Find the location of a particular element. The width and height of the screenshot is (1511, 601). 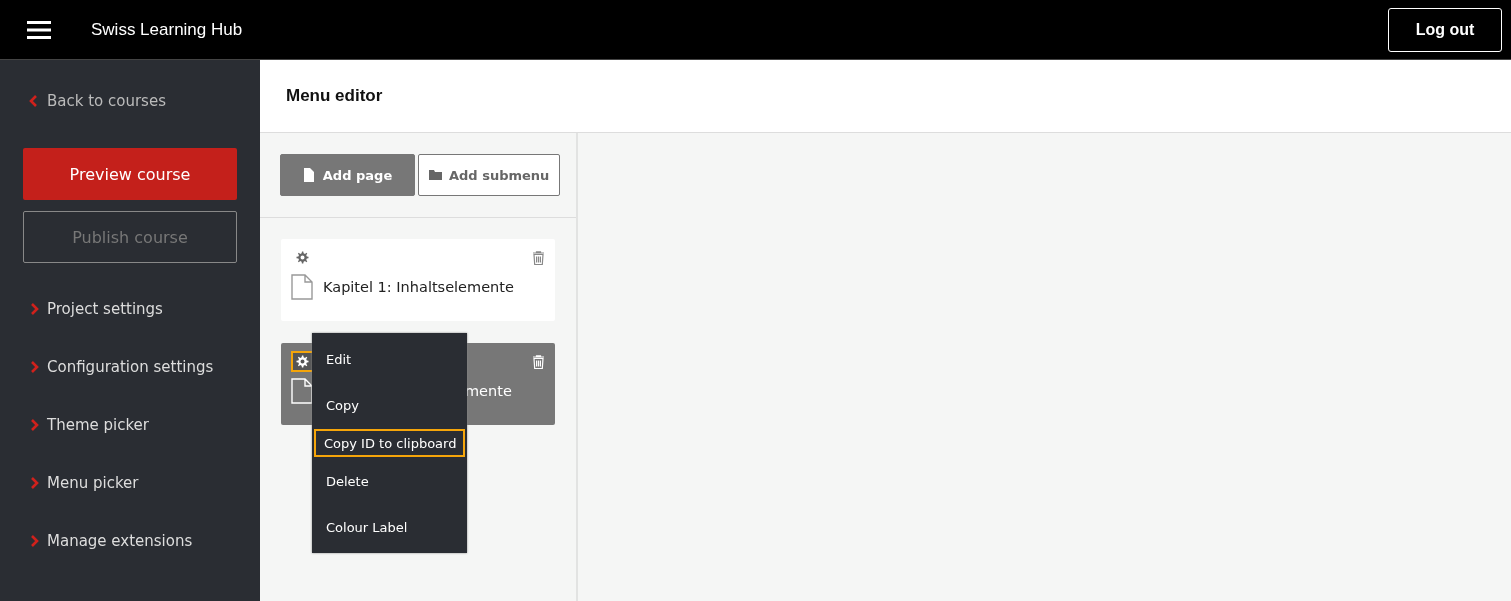

menu-item: Colour Label is located at coordinates (389, 527).